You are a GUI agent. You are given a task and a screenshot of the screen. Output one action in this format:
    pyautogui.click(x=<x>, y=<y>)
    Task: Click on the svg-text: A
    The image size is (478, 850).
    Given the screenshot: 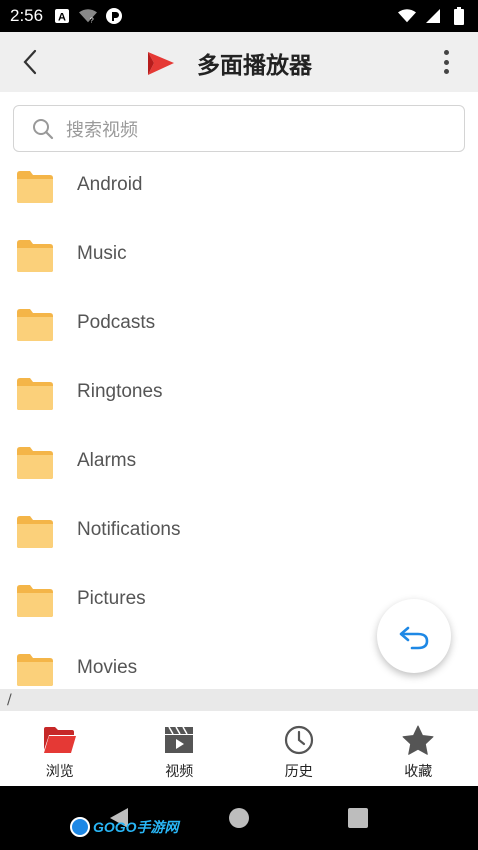 What is the action you would take?
    pyautogui.click(x=62, y=18)
    